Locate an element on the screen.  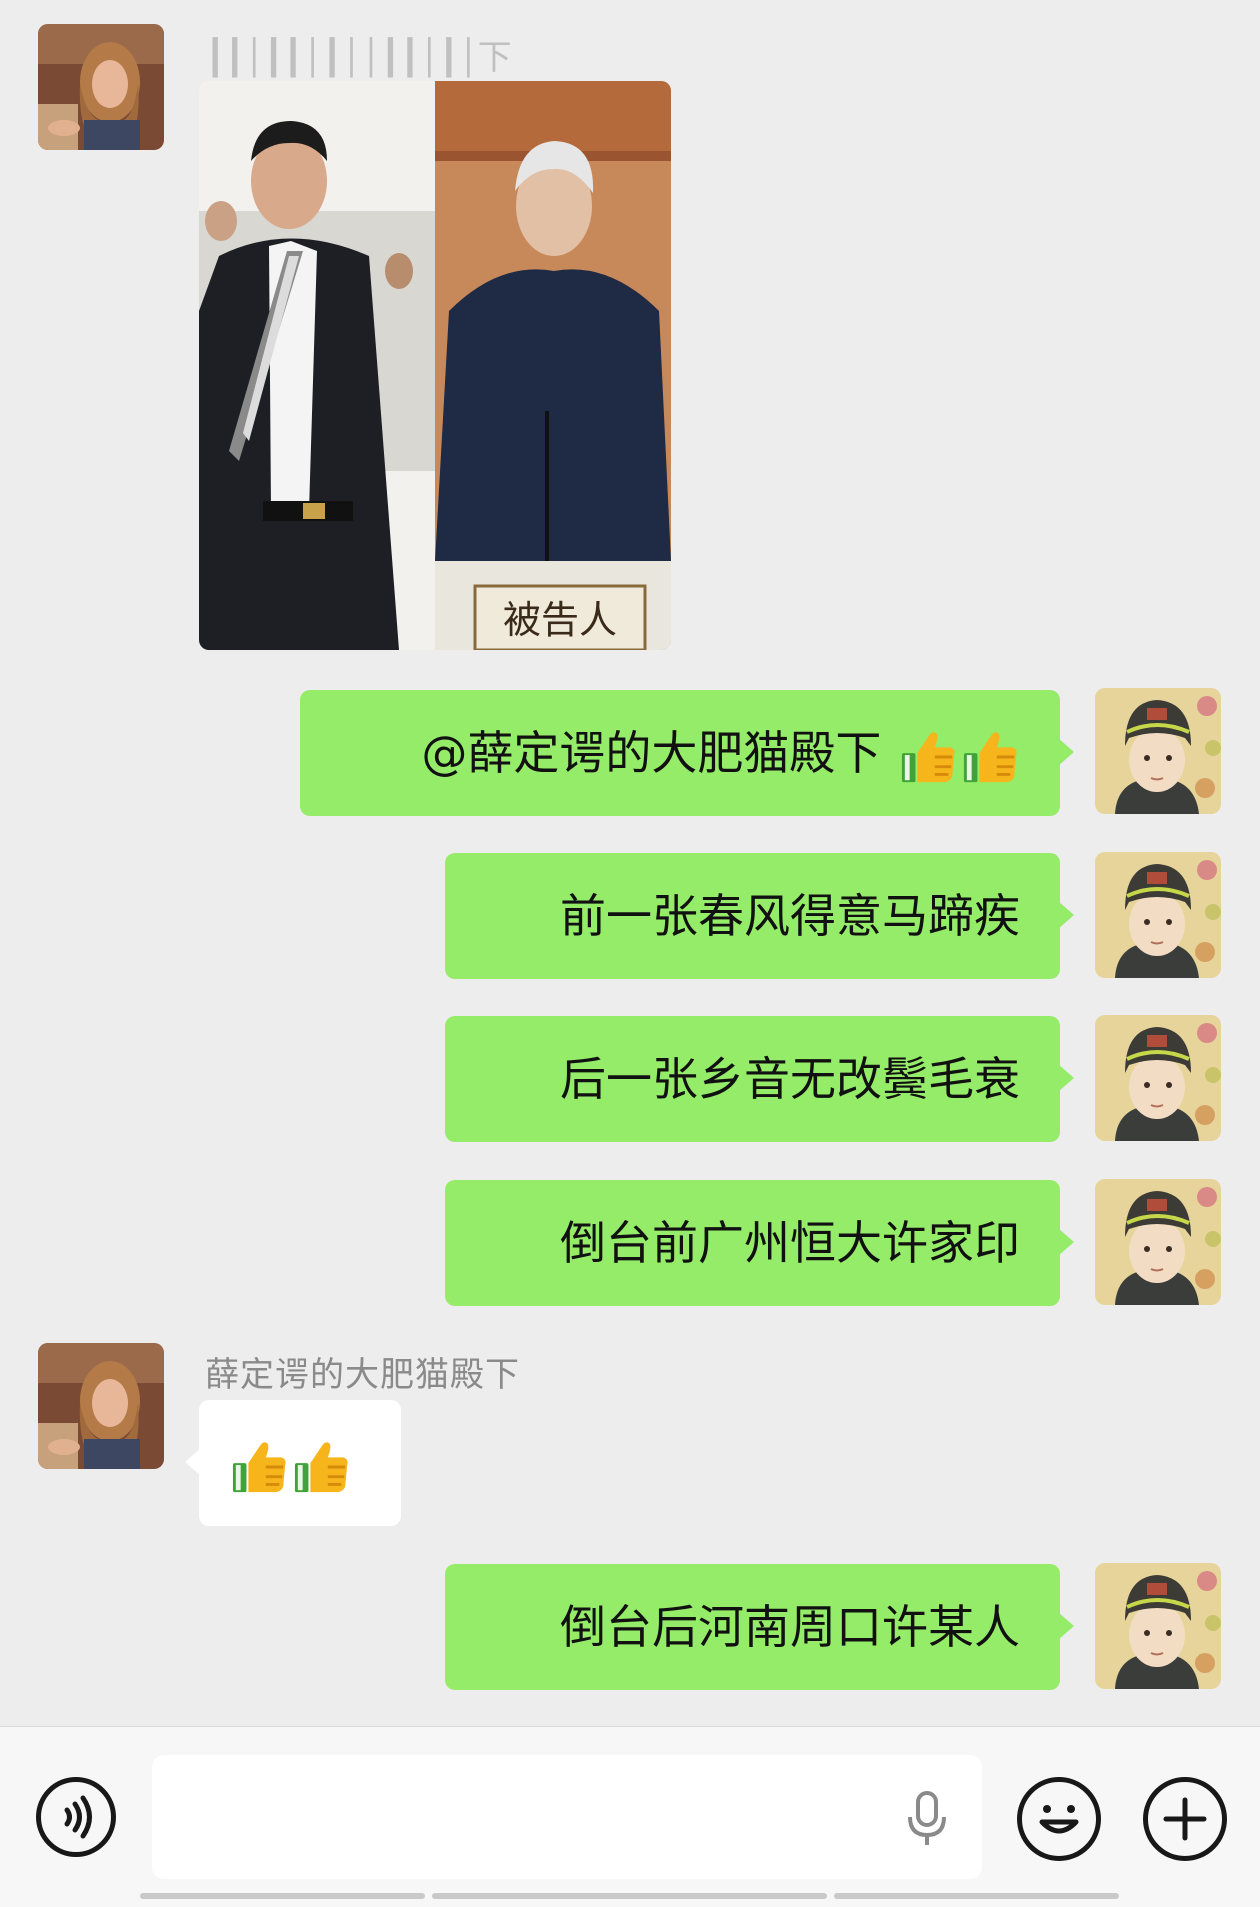
input-toolbar is located at coordinates (630, 1816).